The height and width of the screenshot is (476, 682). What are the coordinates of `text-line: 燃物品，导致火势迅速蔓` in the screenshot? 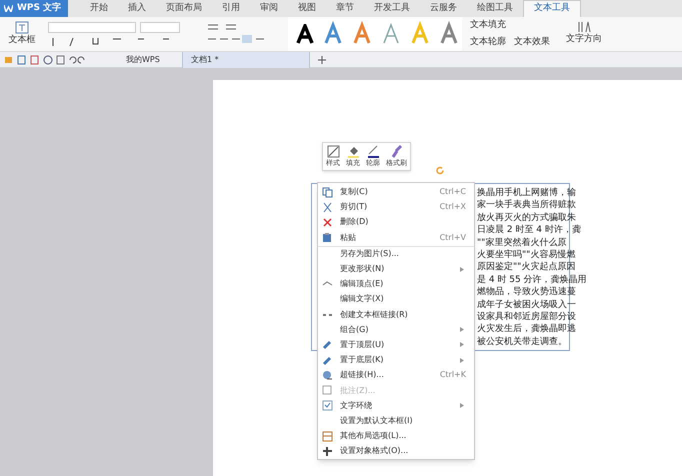 It's located at (527, 292).